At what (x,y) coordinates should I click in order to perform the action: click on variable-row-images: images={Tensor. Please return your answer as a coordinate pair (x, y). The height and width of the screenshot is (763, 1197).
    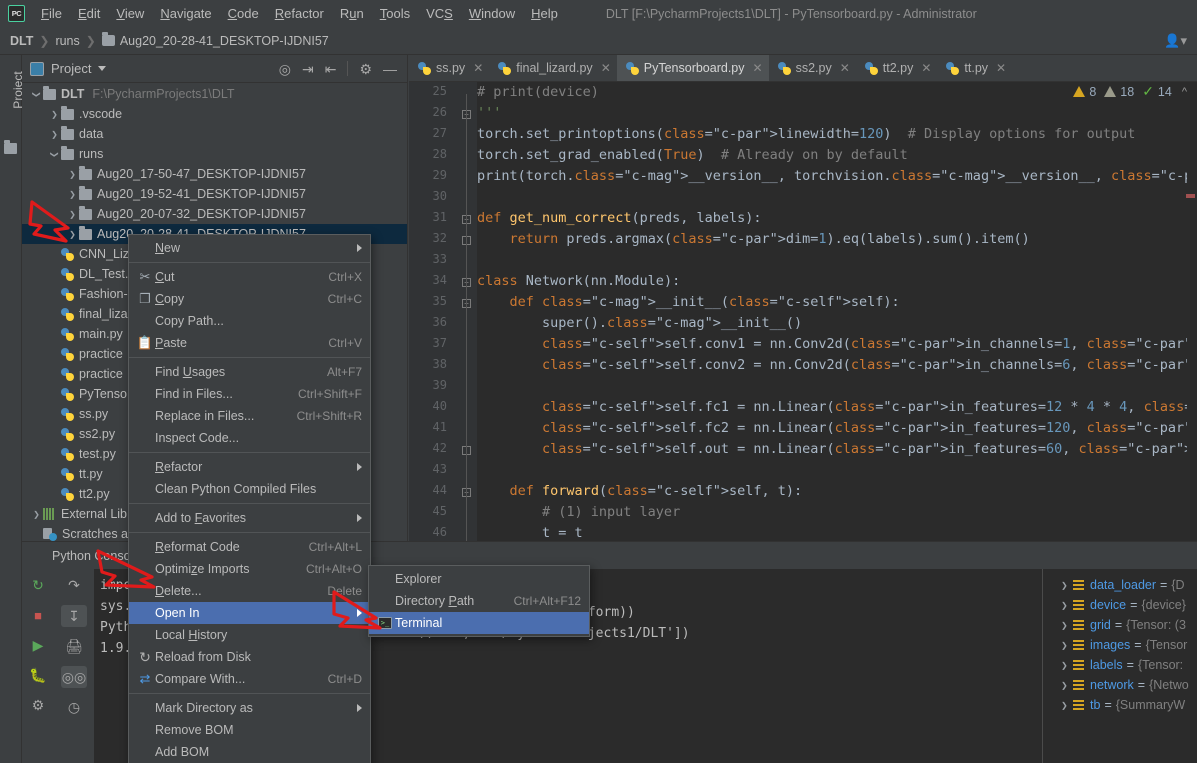
    Looking at the image, I should click on (1120, 645).